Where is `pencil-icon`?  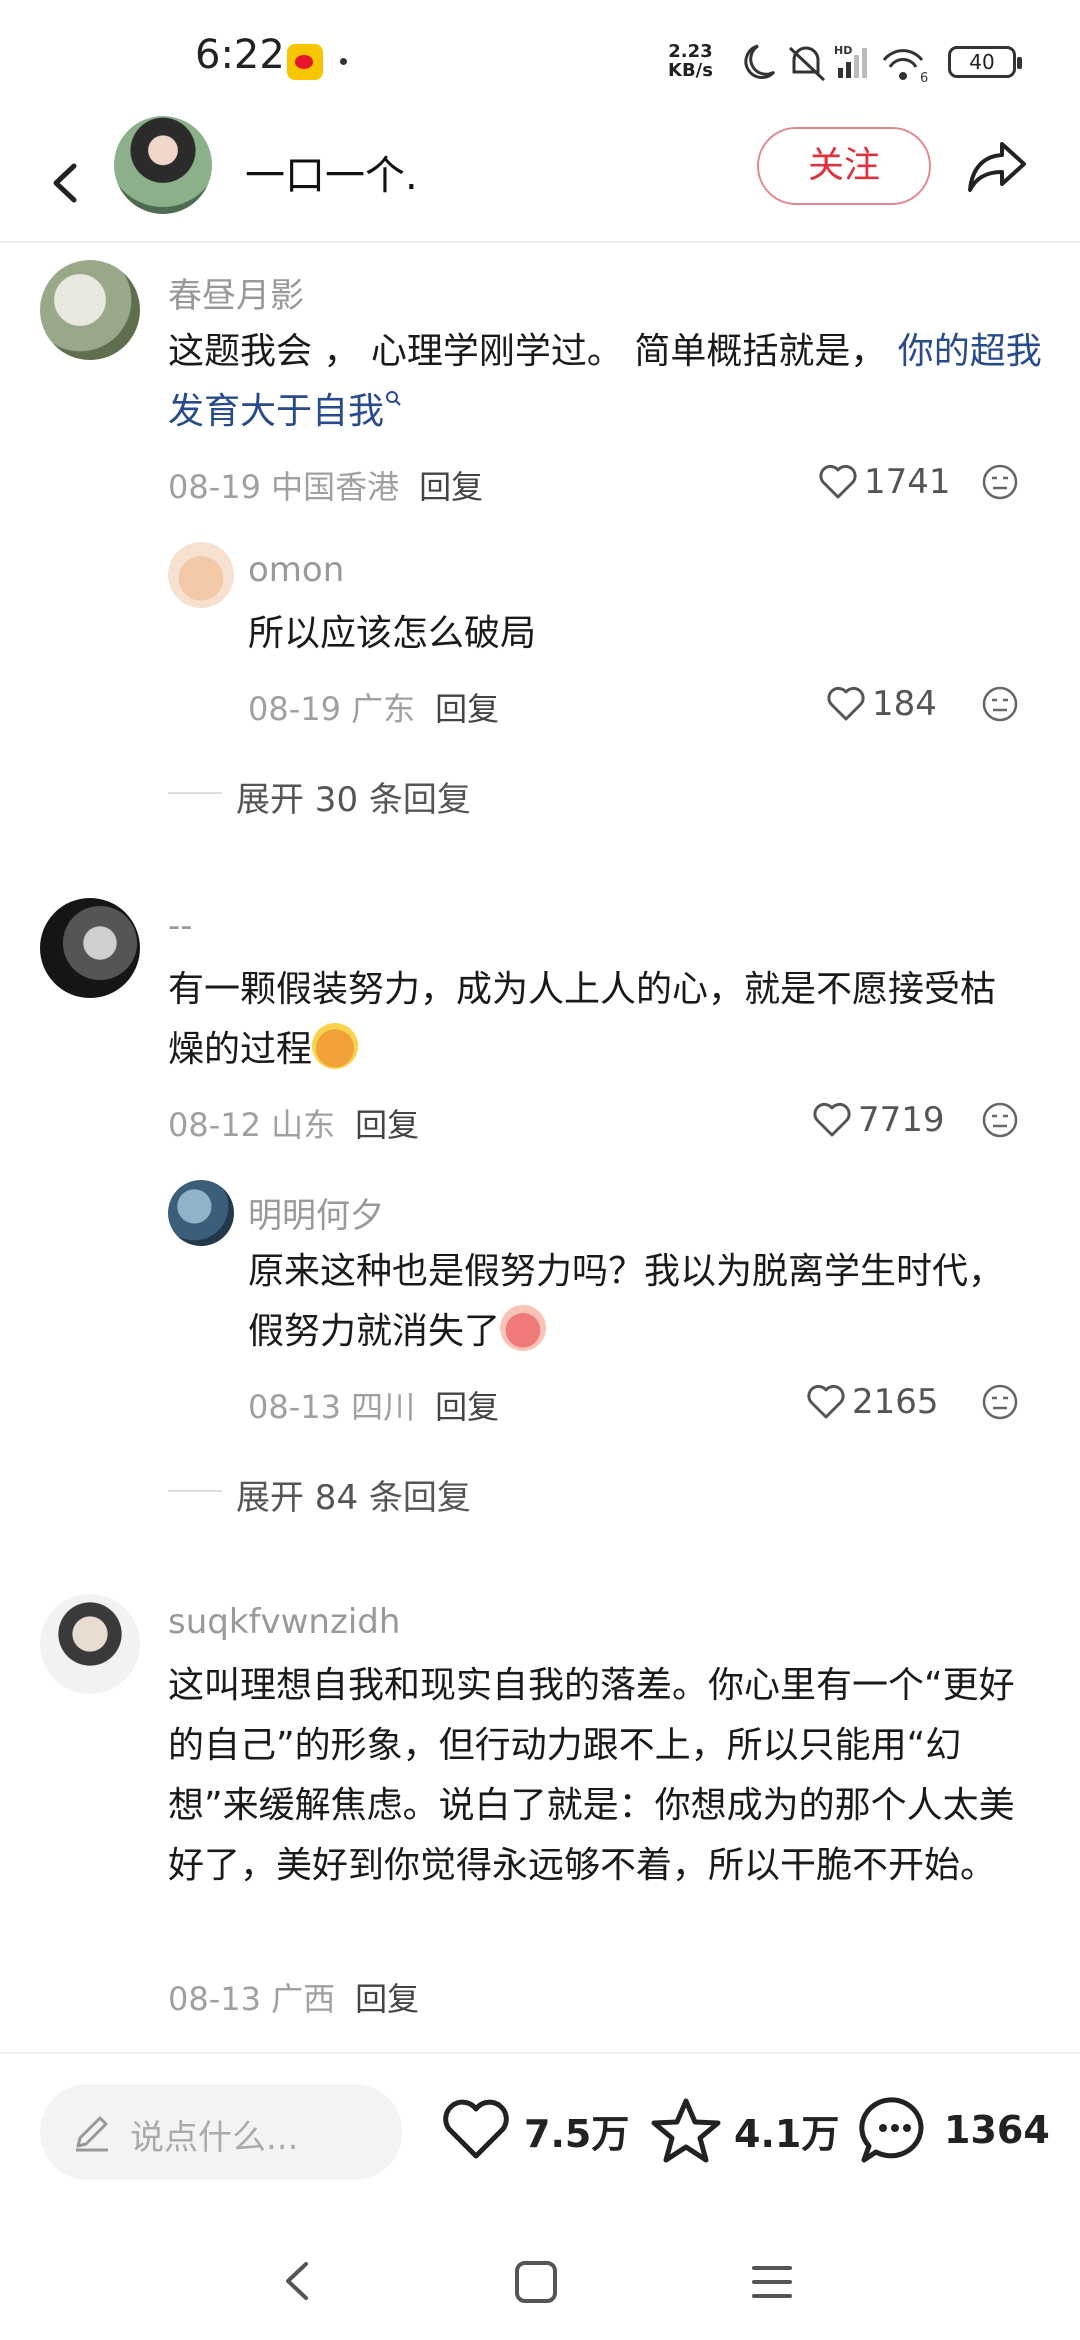
pencil-icon is located at coordinates (92, 2134).